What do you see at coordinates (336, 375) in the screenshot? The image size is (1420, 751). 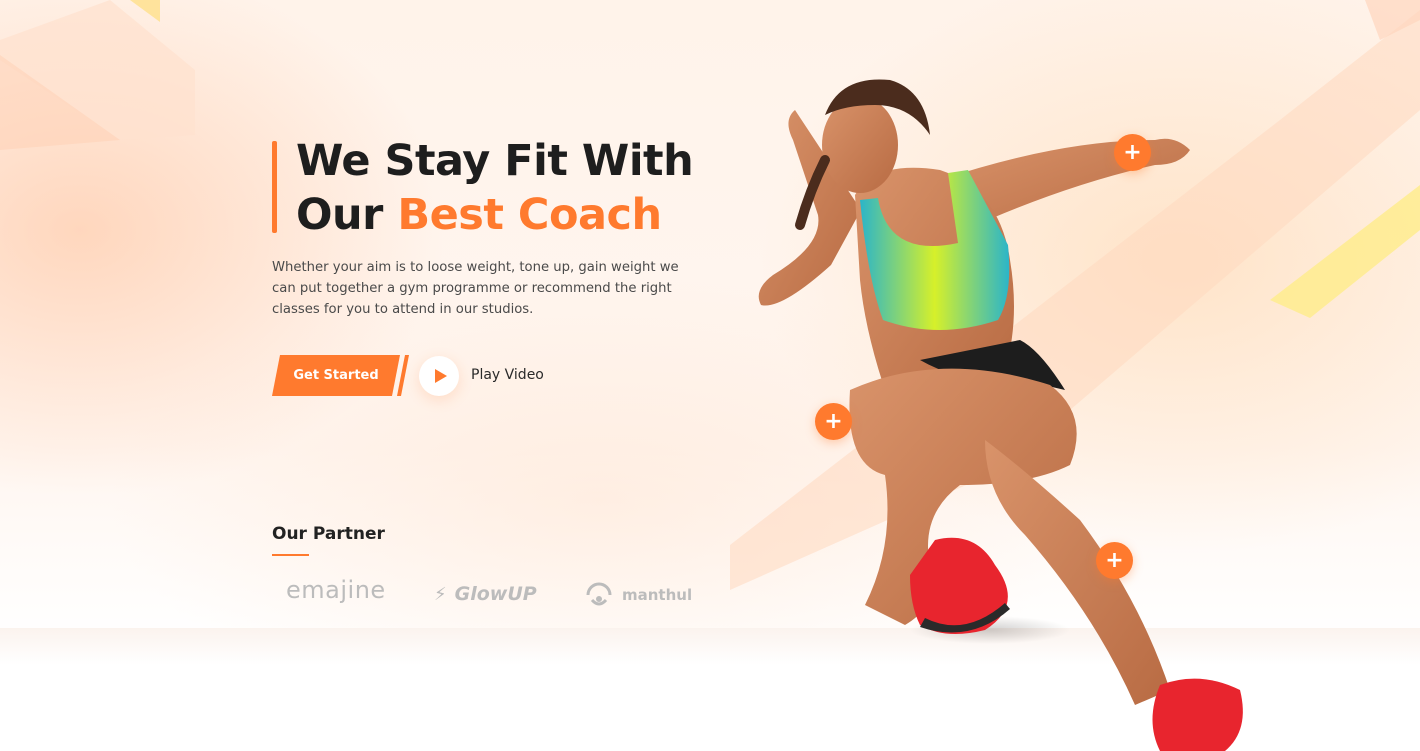 I see `get-started-button: Get Started` at bounding box center [336, 375].